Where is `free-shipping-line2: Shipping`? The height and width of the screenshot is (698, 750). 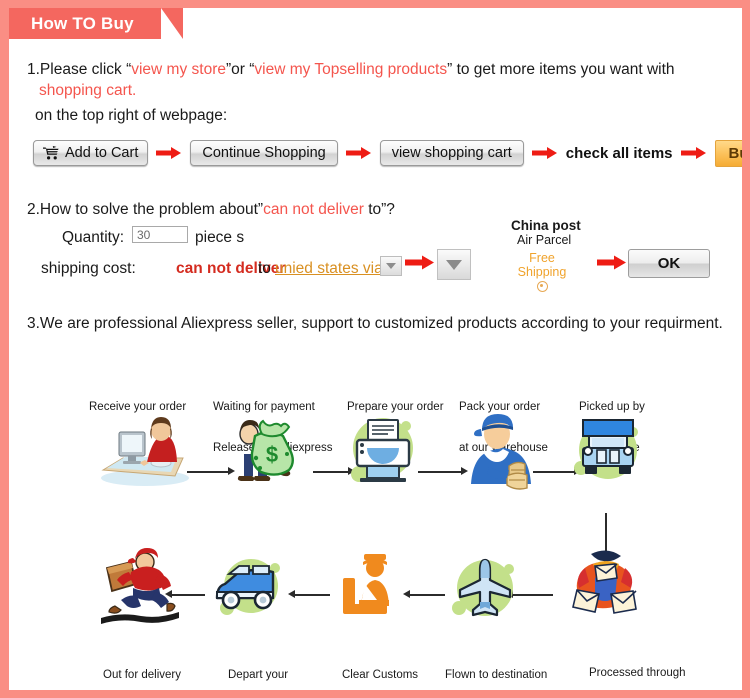
free-shipping-line2: Shipping is located at coordinates (542, 272).